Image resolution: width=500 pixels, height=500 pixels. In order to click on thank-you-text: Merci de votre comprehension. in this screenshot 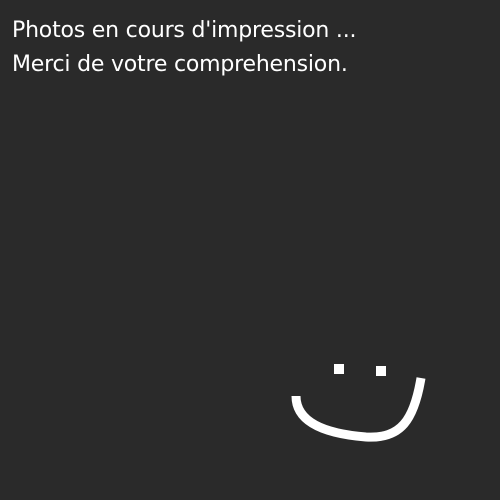, I will do `click(180, 64)`.